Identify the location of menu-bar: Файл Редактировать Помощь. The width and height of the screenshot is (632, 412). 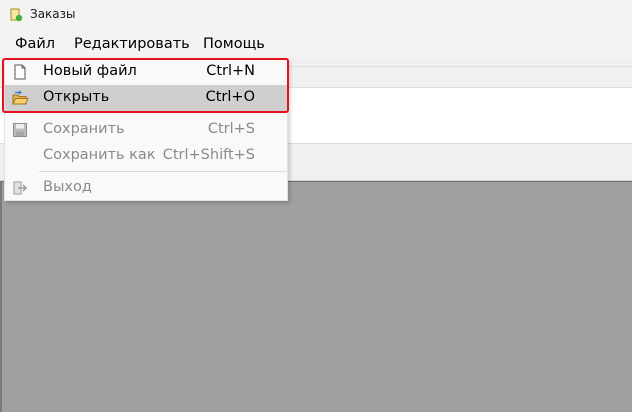
(316, 44).